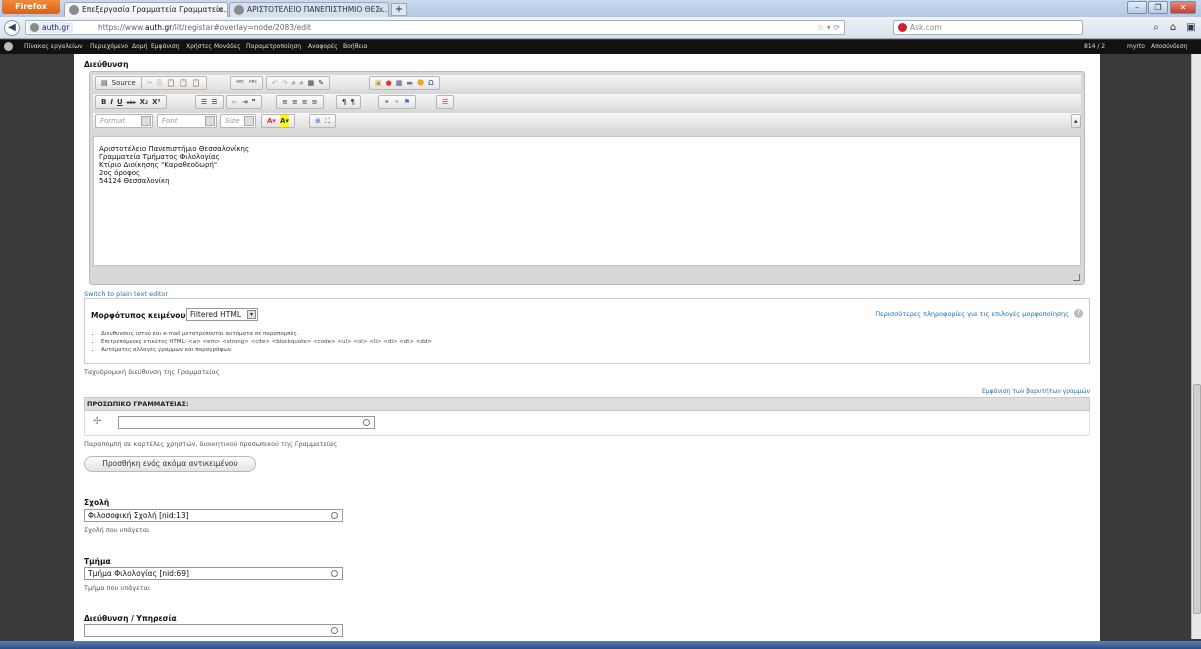  I want to click on spellcheck-buttons: ᴬᴮᶜ ᴬᴮᶜ, so click(247, 83).